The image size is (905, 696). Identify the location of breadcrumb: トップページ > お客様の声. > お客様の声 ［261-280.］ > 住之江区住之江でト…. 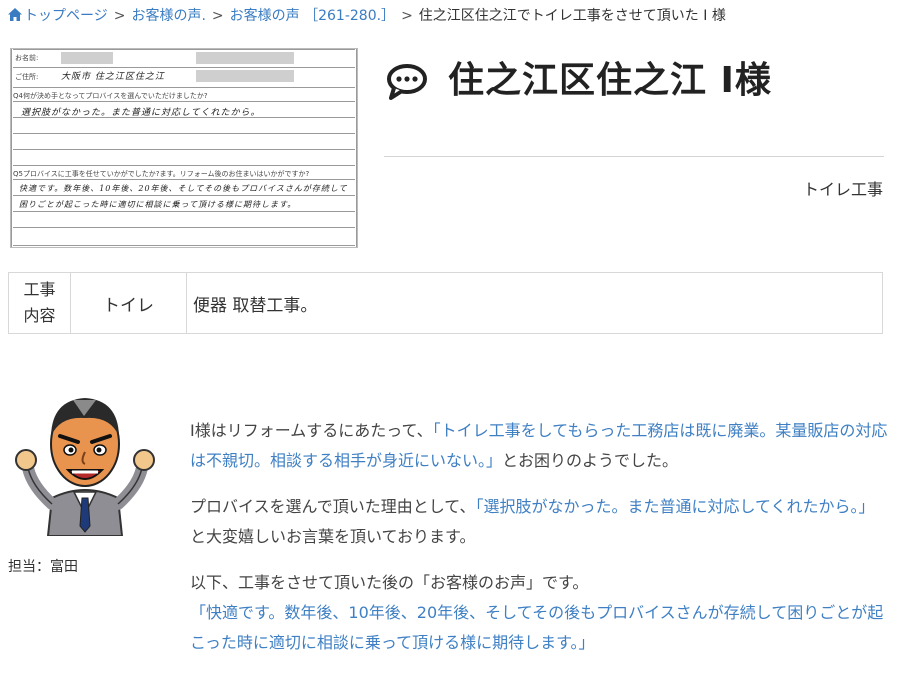
(452, 16).